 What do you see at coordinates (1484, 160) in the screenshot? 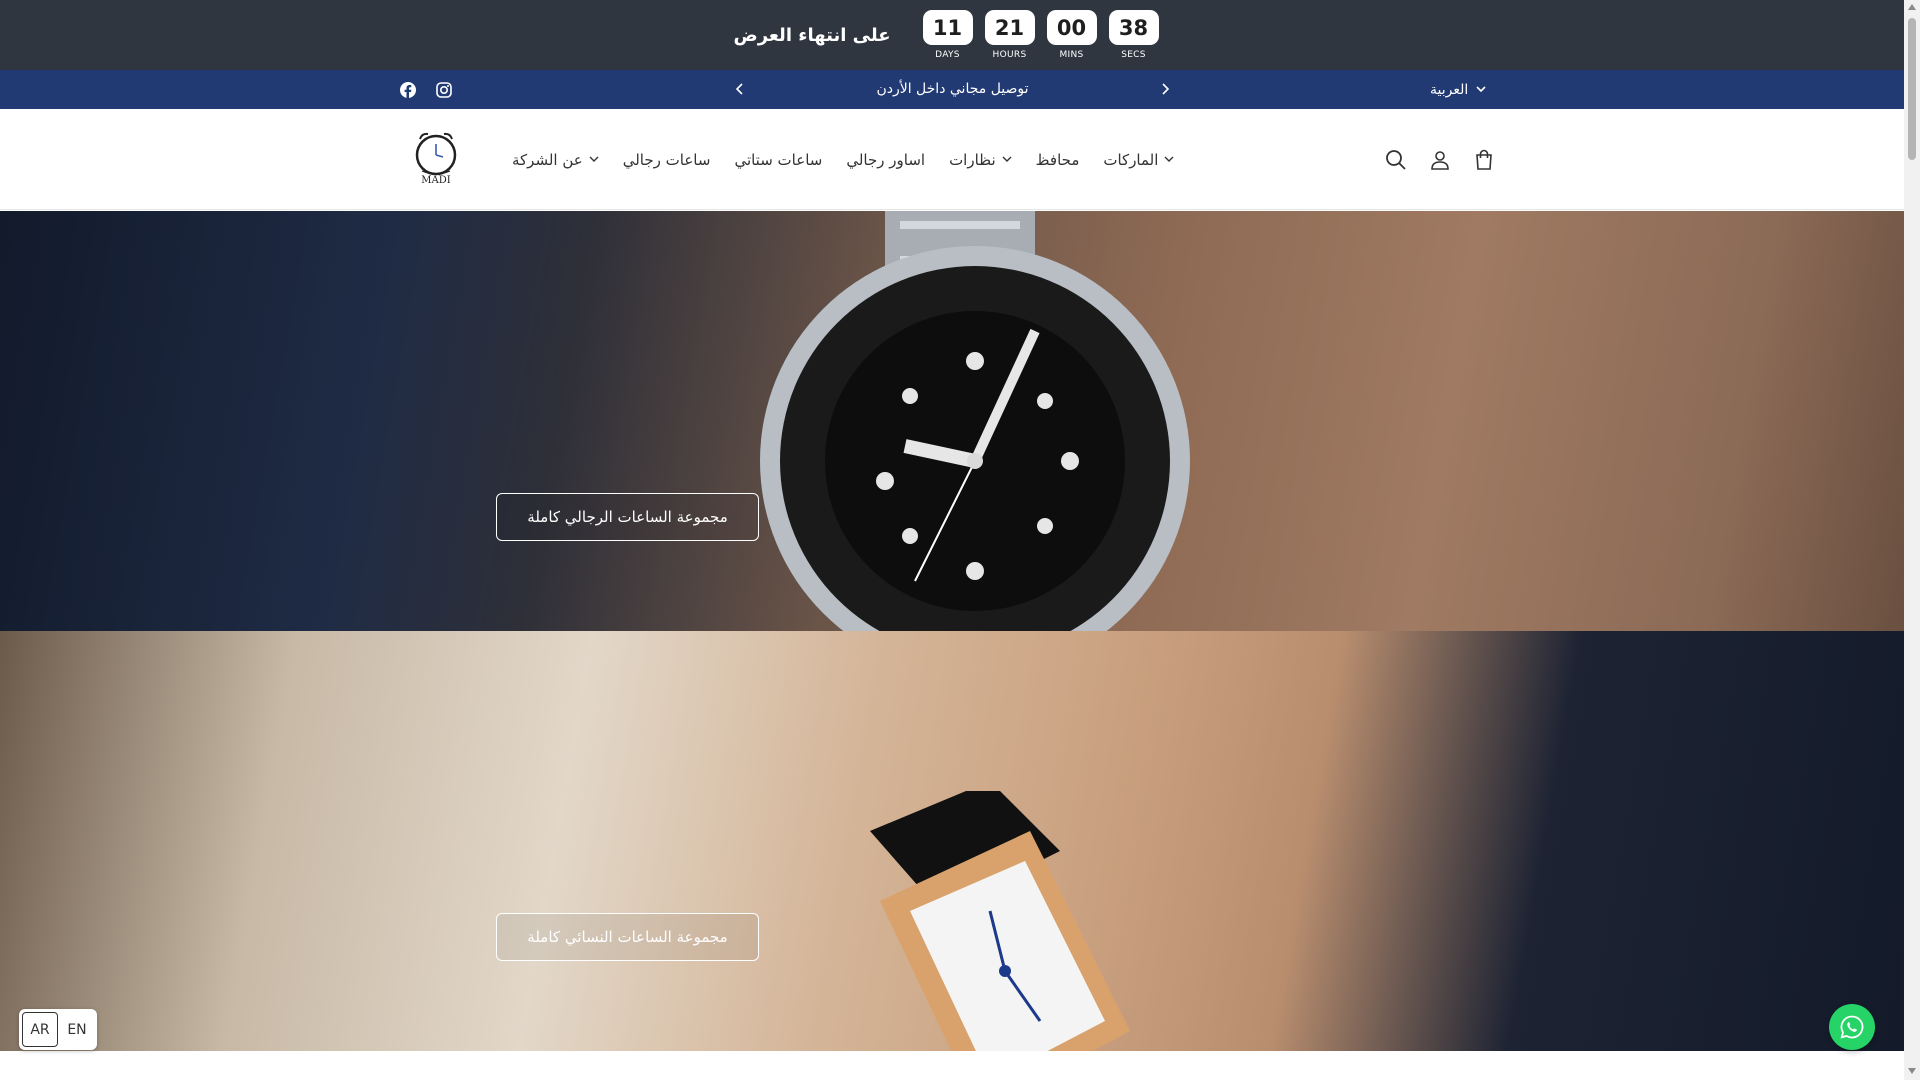
I see `cart-icon` at bounding box center [1484, 160].